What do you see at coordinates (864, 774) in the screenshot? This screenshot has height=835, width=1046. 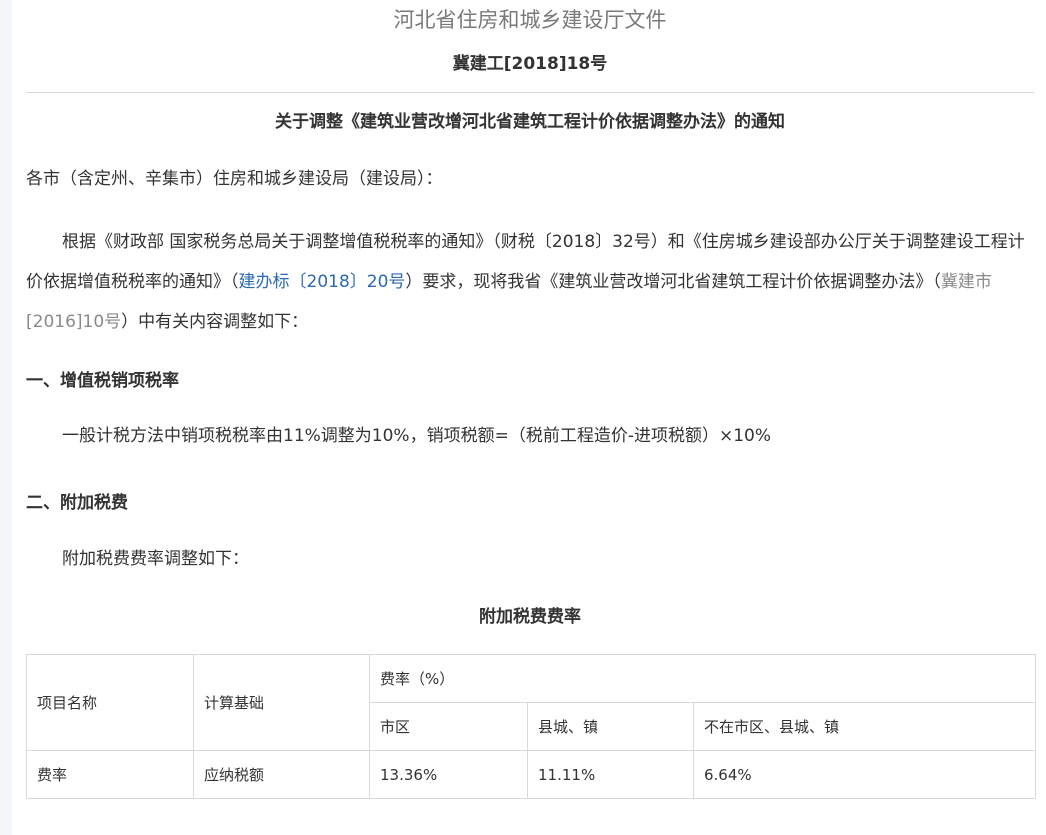 I see `cell-other-rate: 6.64%` at bounding box center [864, 774].